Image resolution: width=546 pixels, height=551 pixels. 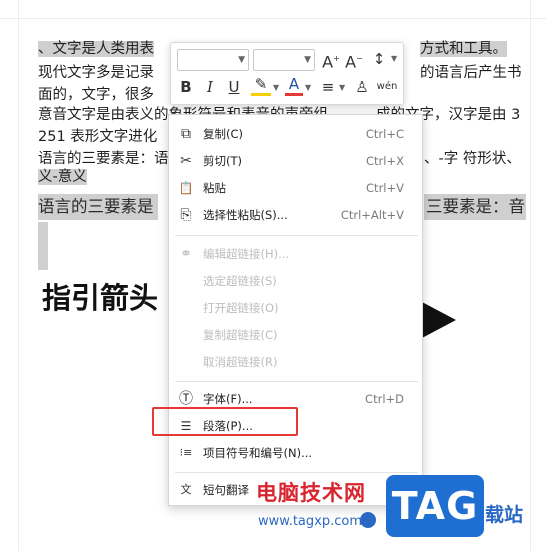 What do you see at coordinates (186, 489) in the screenshot?
I see `translate-icon: 文` at bounding box center [186, 489].